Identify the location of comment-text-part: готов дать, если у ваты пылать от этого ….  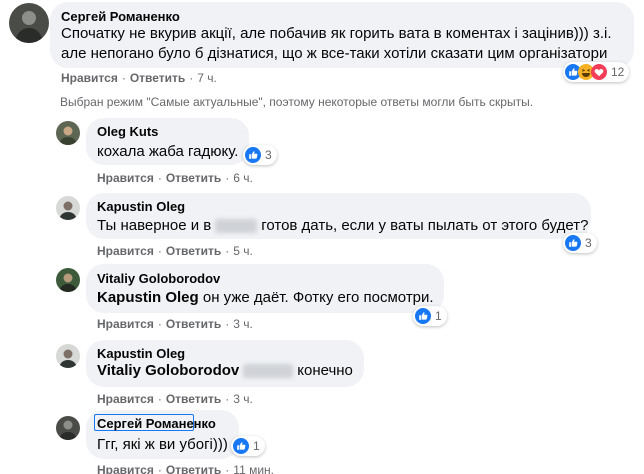
(425, 225).